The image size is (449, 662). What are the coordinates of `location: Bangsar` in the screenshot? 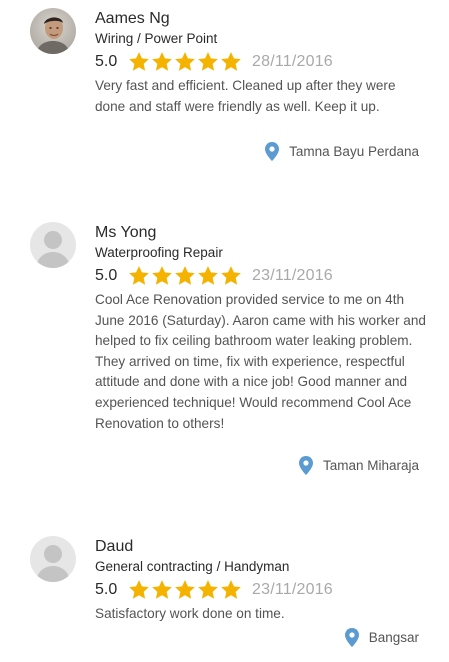 It's located at (381, 637).